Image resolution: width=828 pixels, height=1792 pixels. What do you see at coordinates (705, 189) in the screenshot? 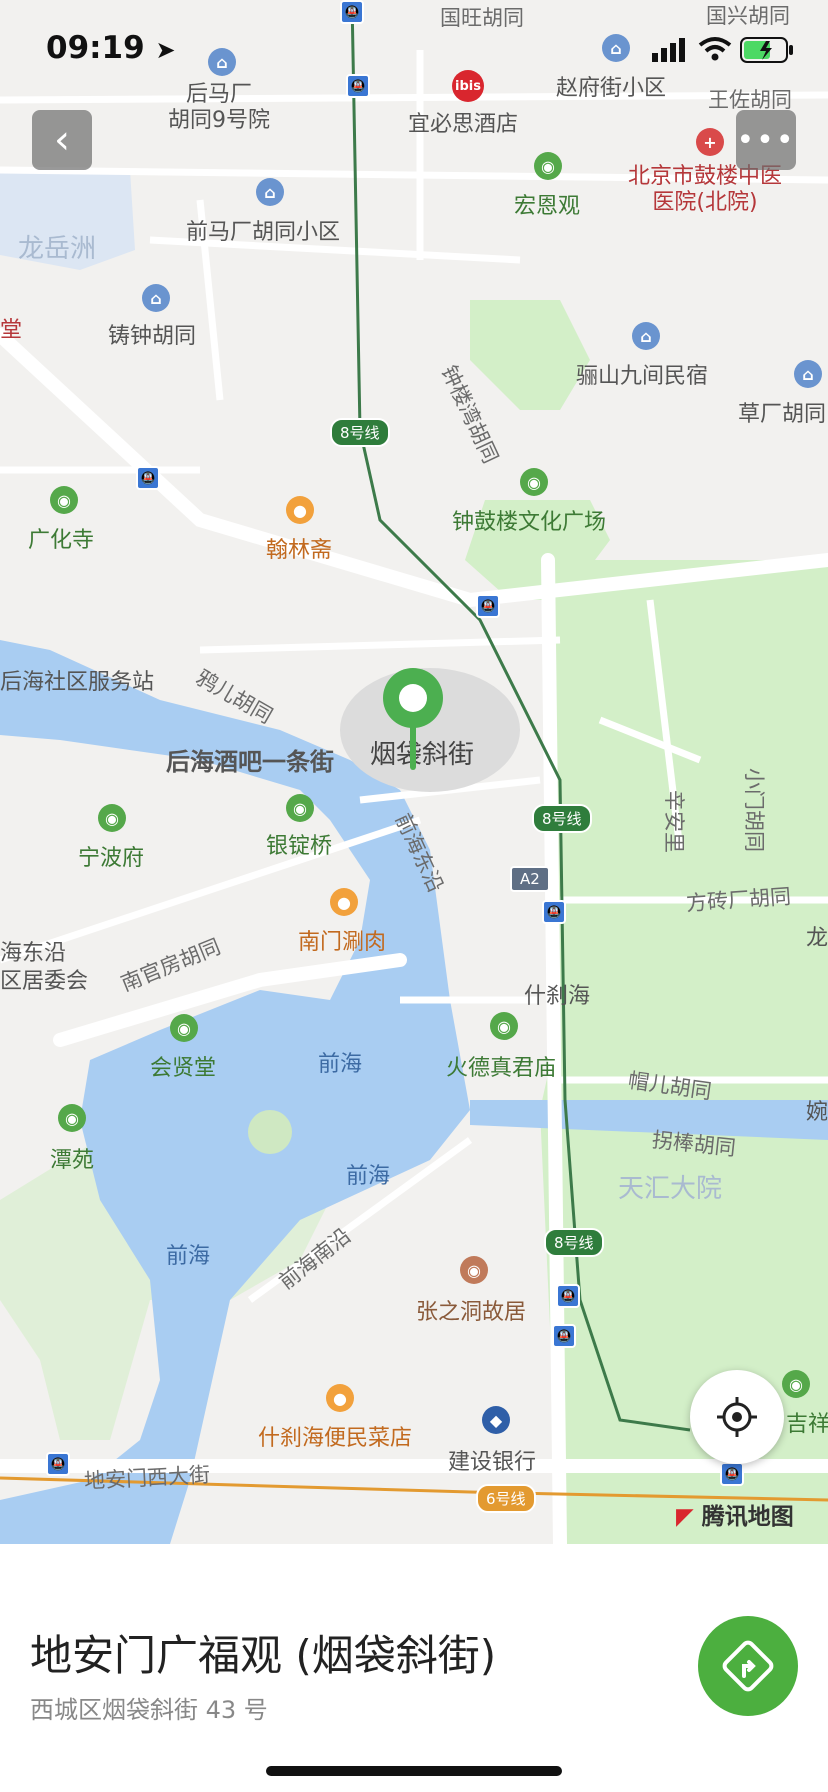
I see `map-label: 北京市鼓楼中医 医院(北院)` at bounding box center [705, 189].